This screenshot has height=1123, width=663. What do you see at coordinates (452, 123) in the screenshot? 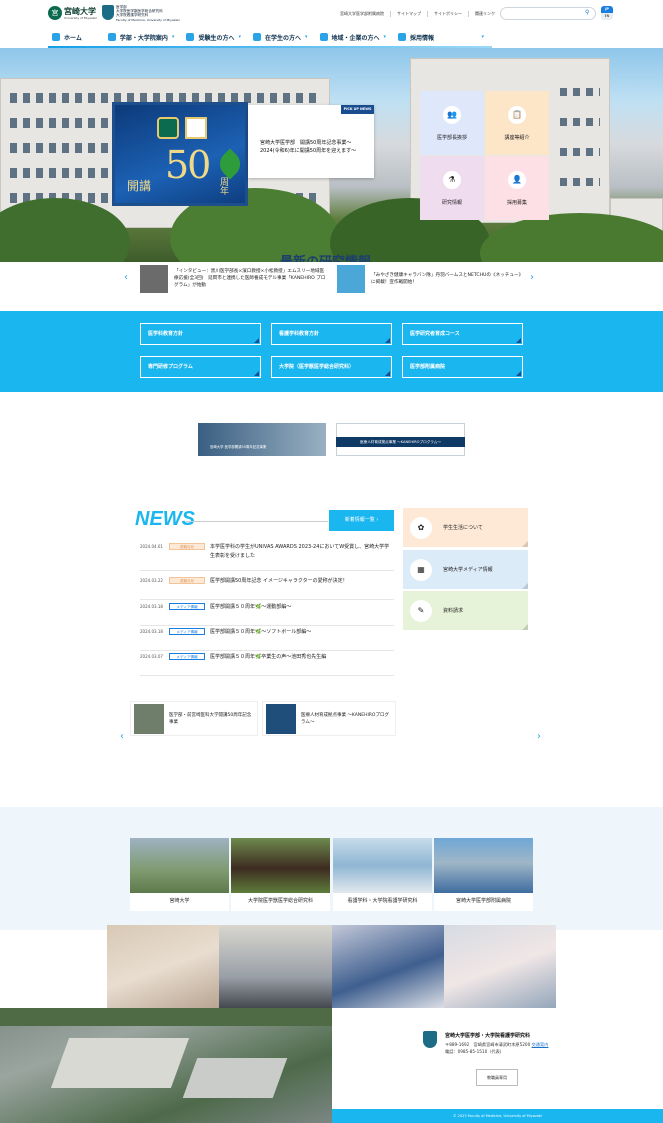
I see `tile-dean-greeting: 👥 医学部長挨拶` at bounding box center [452, 123].